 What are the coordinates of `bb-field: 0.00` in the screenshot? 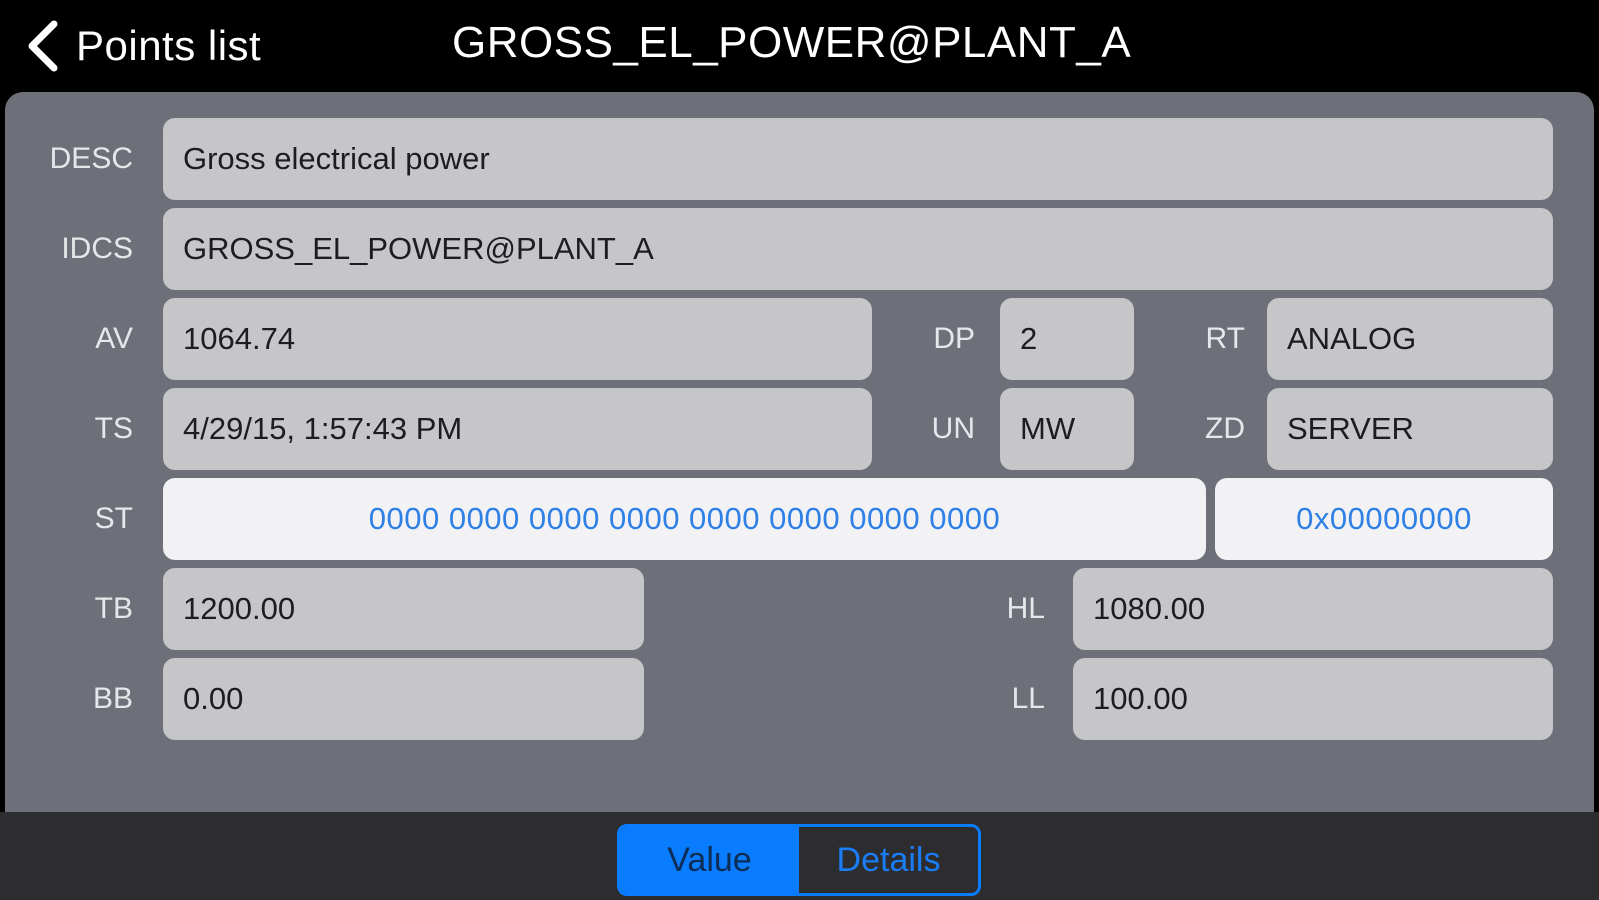 It's located at (403, 699).